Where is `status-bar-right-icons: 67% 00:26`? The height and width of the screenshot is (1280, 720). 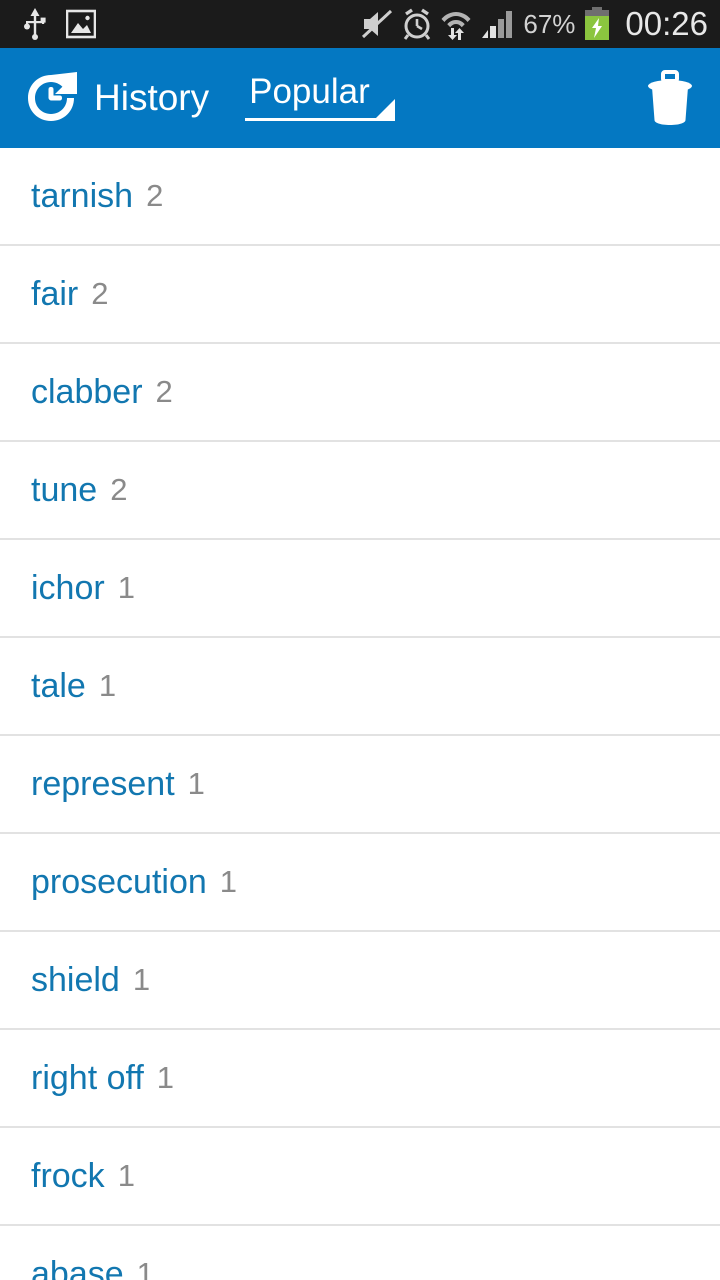 status-bar-right-icons: 67% 00:26 is located at coordinates (534, 24).